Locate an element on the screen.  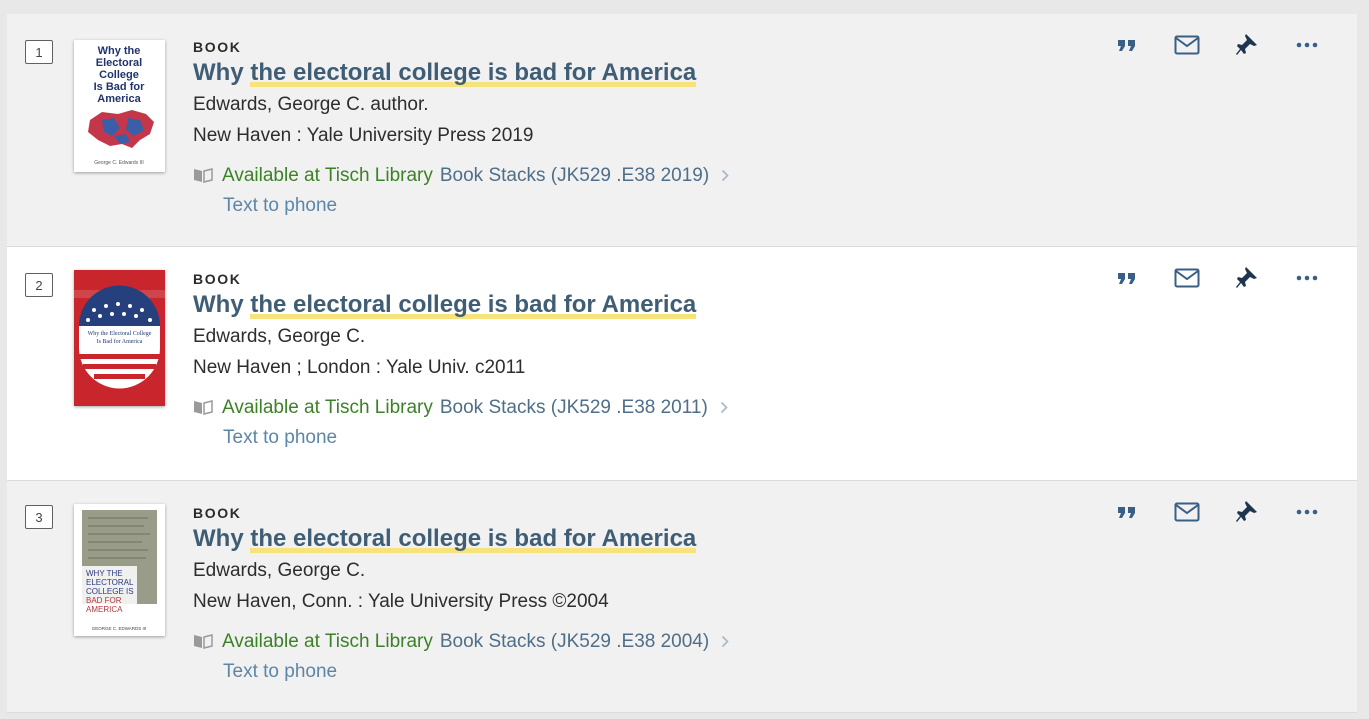
svg-text: Why the is located at coordinates (119, 51).